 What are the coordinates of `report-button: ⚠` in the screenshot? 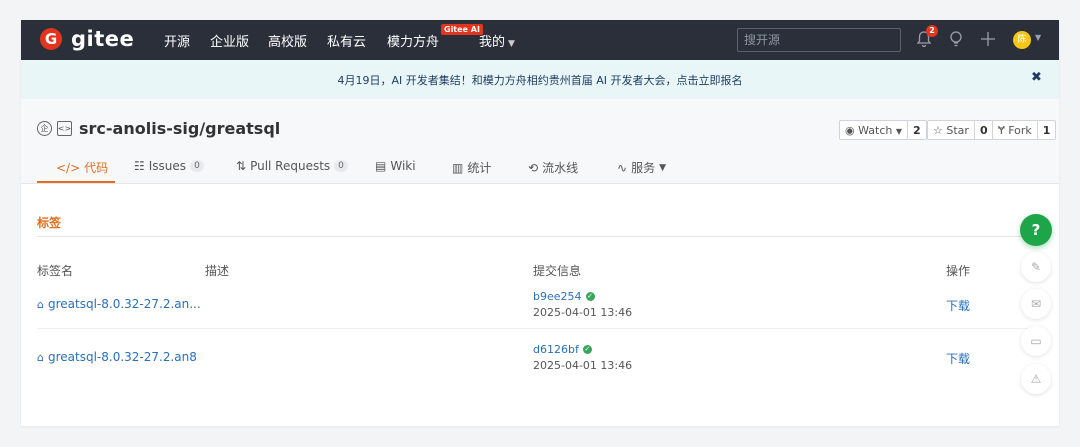 It's located at (1036, 379).